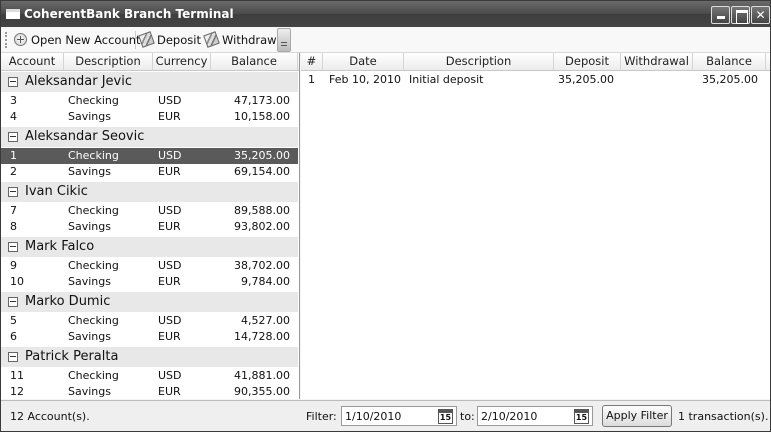 This screenshot has width=771, height=432. Describe the element at coordinates (149, 357) in the screenshot. I see `account-group-header: Patrick Peralta` at that location.